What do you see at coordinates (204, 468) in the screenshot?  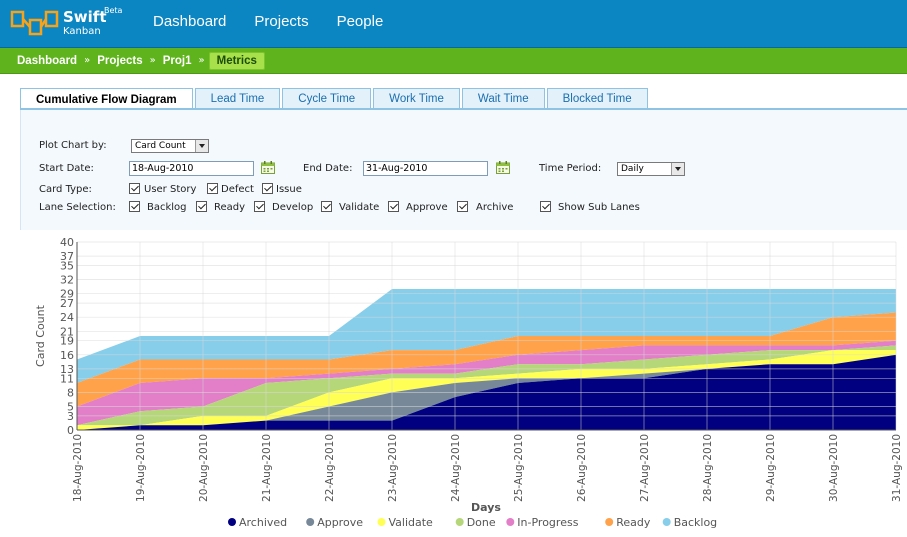 I see `x-tick-label: 20-Aug-2010` at bounding box center [204, 468].